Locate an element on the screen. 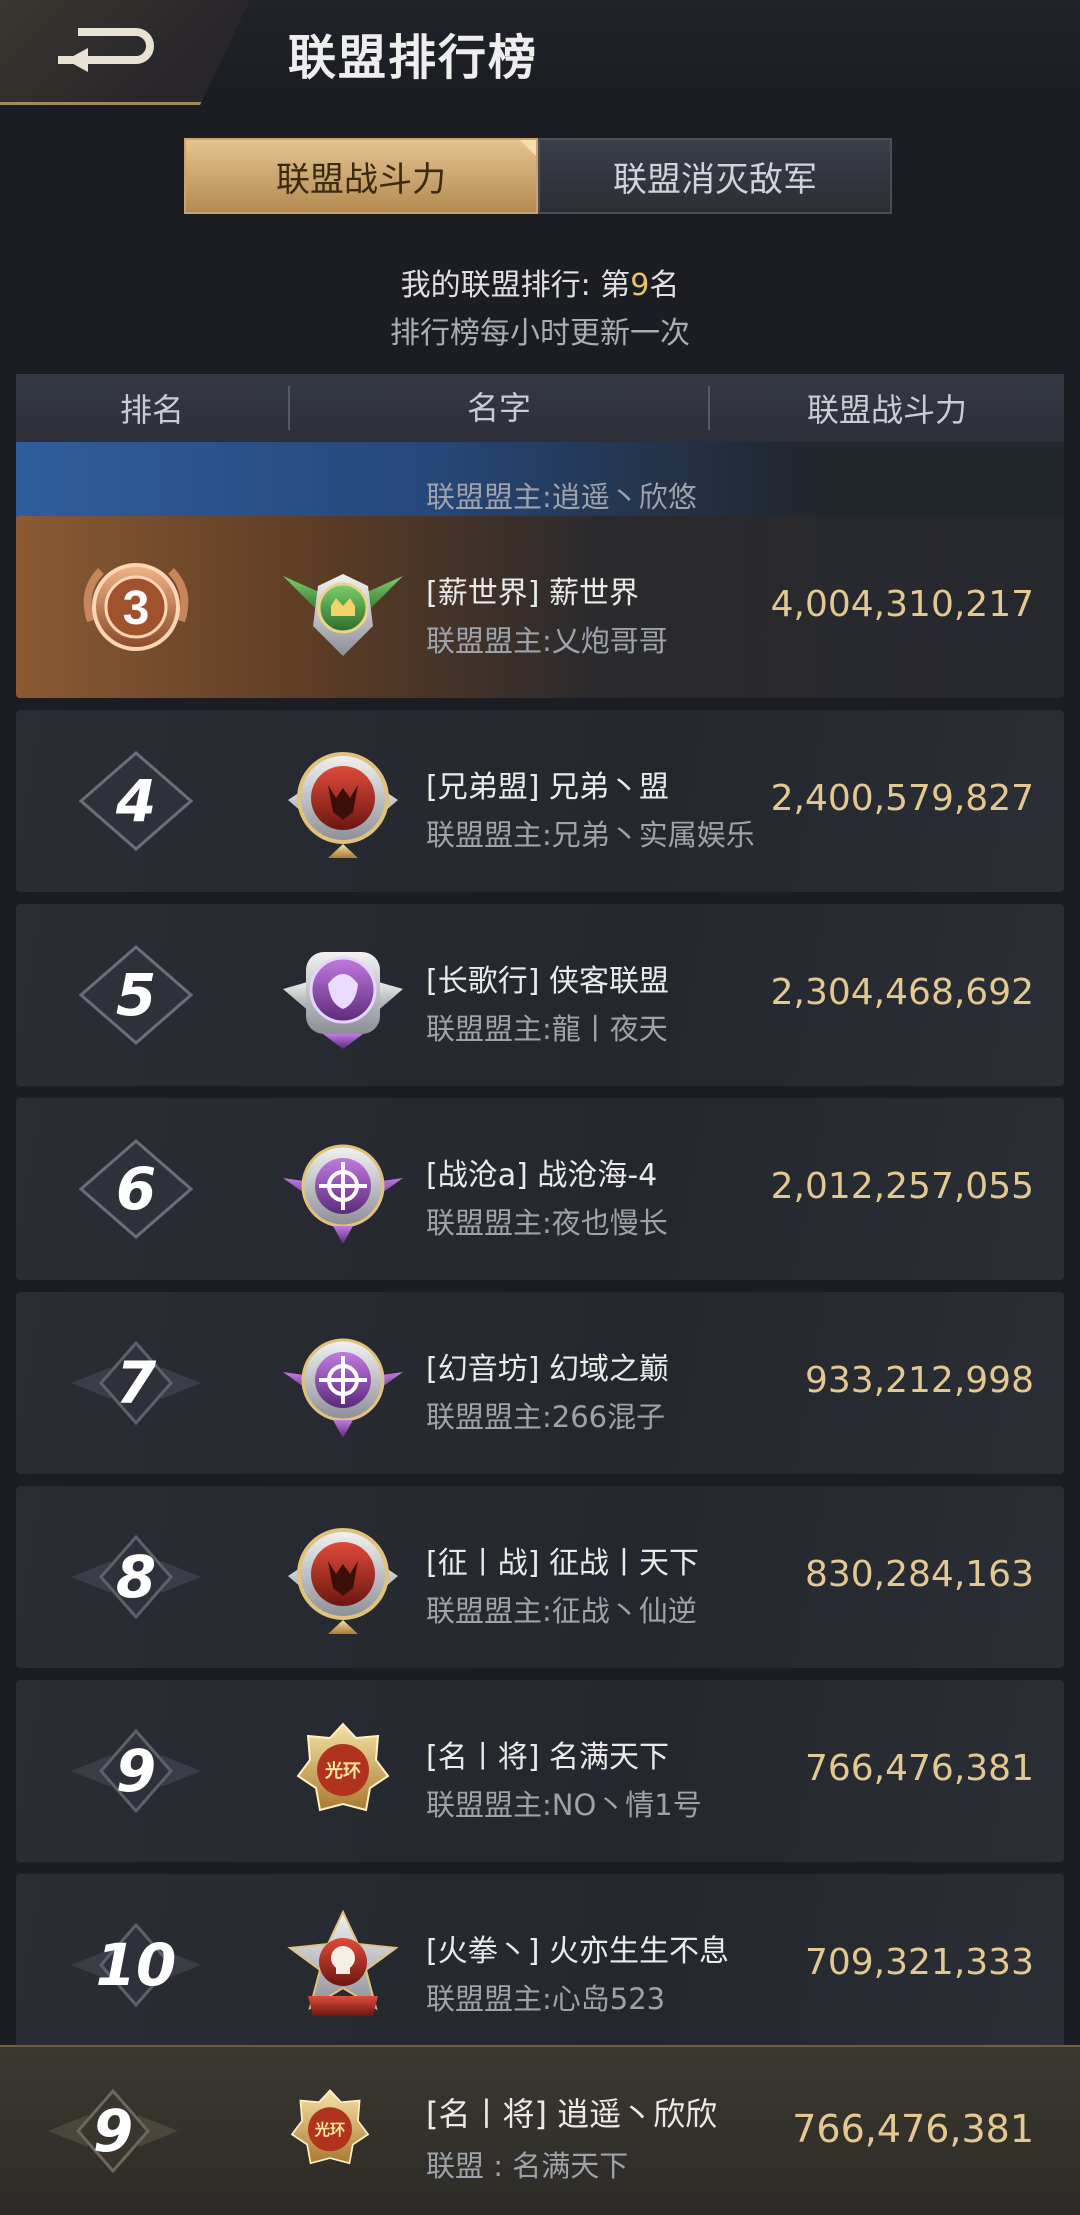  col-rank: 排名 is located at coordinates (151, 410).